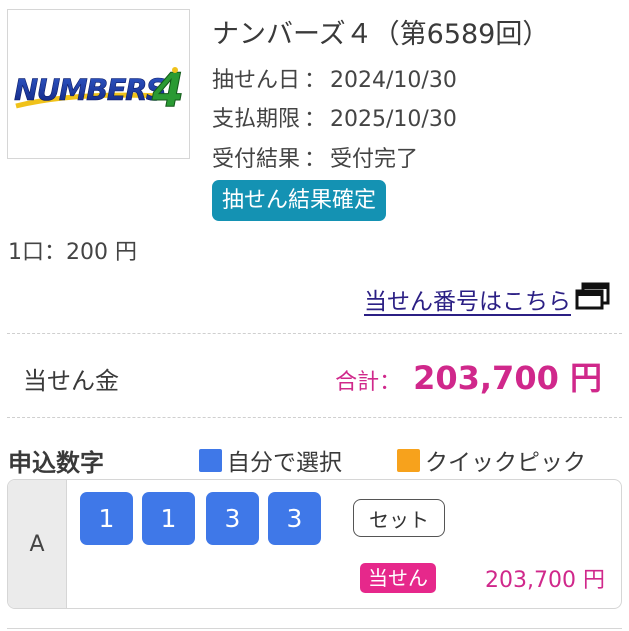  Describe the element at coordinates (299, 200) in the screenshot. I see `status-badge: 抽せん結果確定` at that location.